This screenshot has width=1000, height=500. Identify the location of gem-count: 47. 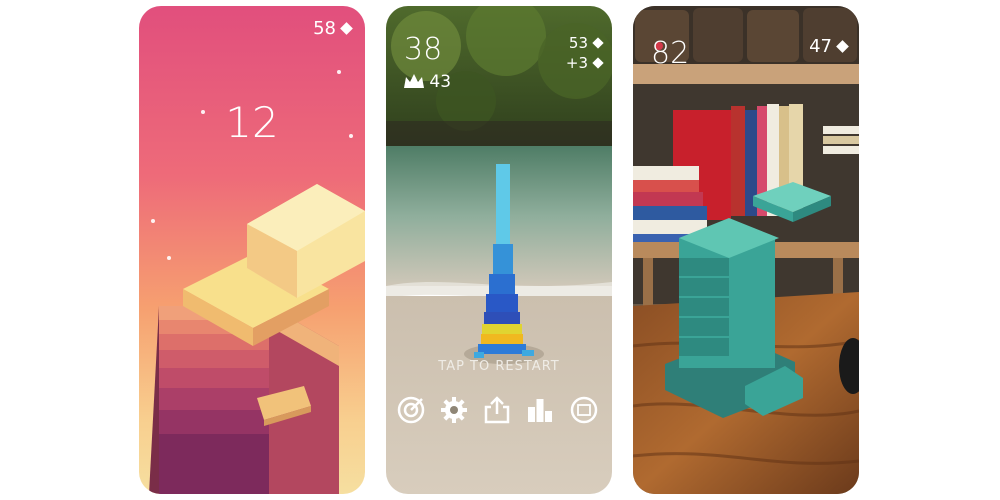
(820, 46).